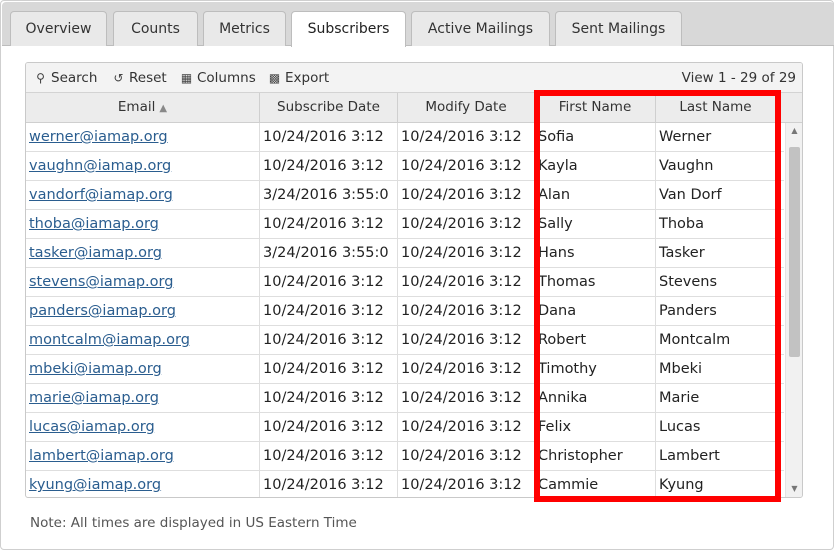 This screenshot has width=834, height=550. I want to click on email-link: thoba@iamap.org, so click(94, 224).